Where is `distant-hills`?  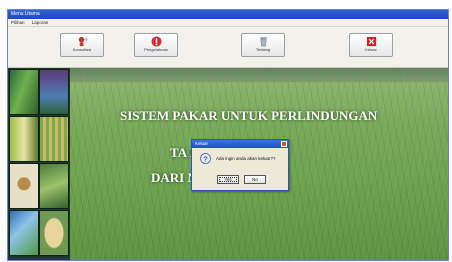 distant-hills is located at coordinates (259, 75).